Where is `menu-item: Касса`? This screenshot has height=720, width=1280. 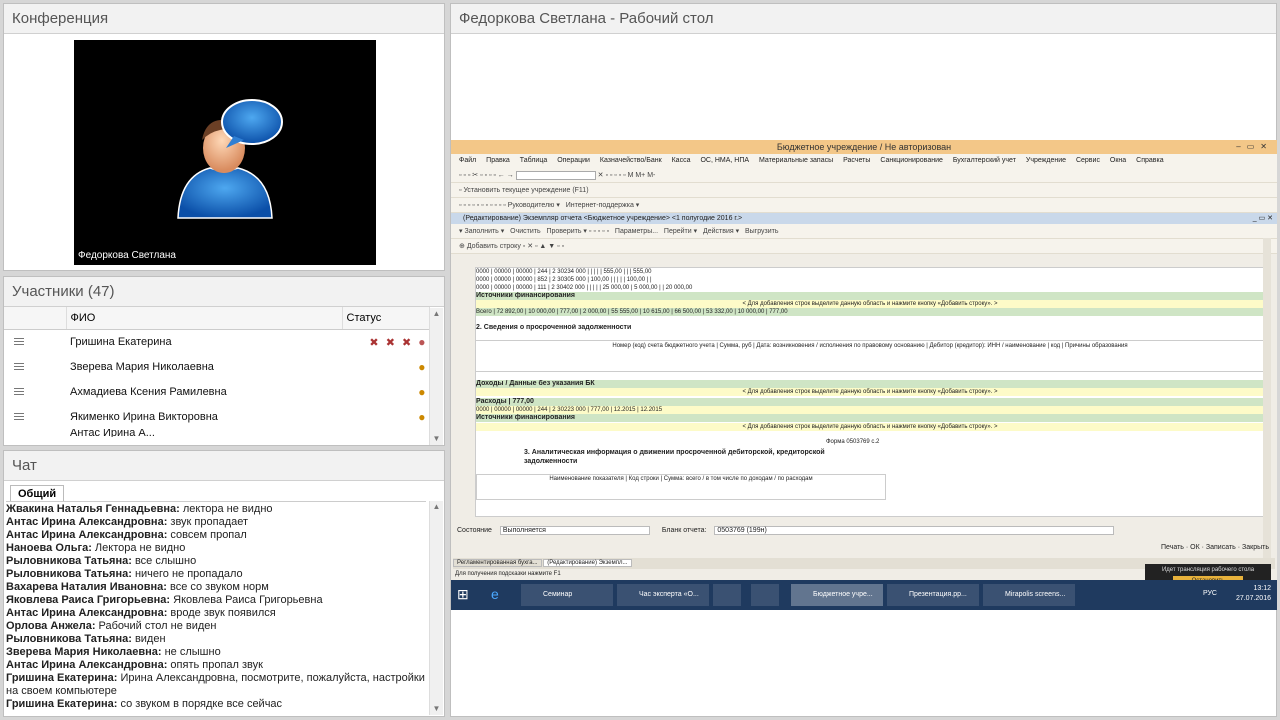 menu-item: Касса is located at coordinates (681, 160).